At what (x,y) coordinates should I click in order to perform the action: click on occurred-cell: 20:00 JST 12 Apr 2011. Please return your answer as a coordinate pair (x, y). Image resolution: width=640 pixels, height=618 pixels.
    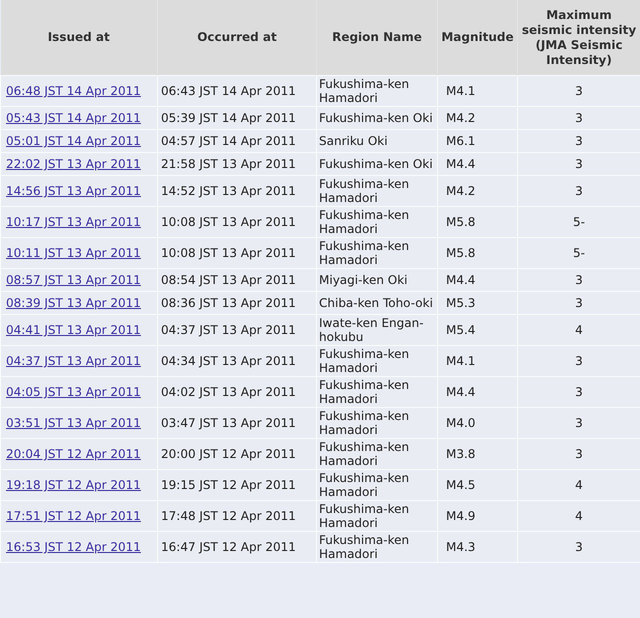
    Looking at the image, I should click on (237, 454).